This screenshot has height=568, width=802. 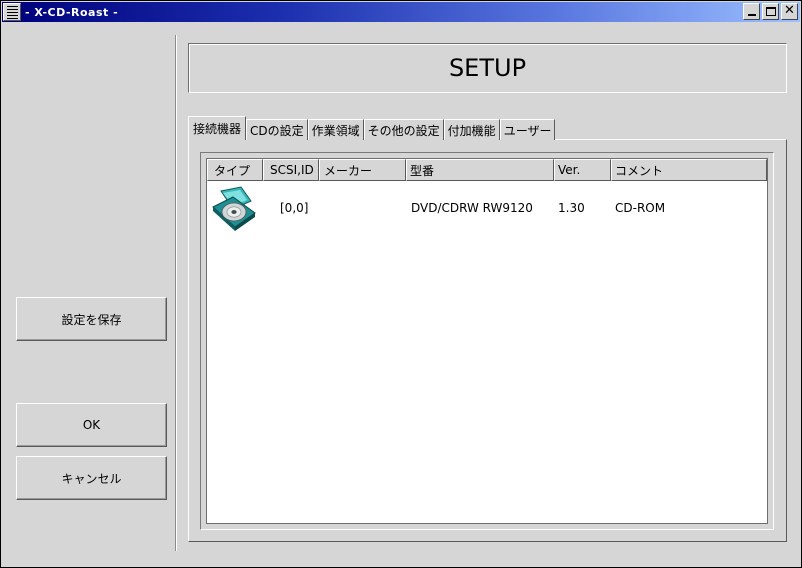 I want to click on ok-button: OK, so click(x=91, y=425).